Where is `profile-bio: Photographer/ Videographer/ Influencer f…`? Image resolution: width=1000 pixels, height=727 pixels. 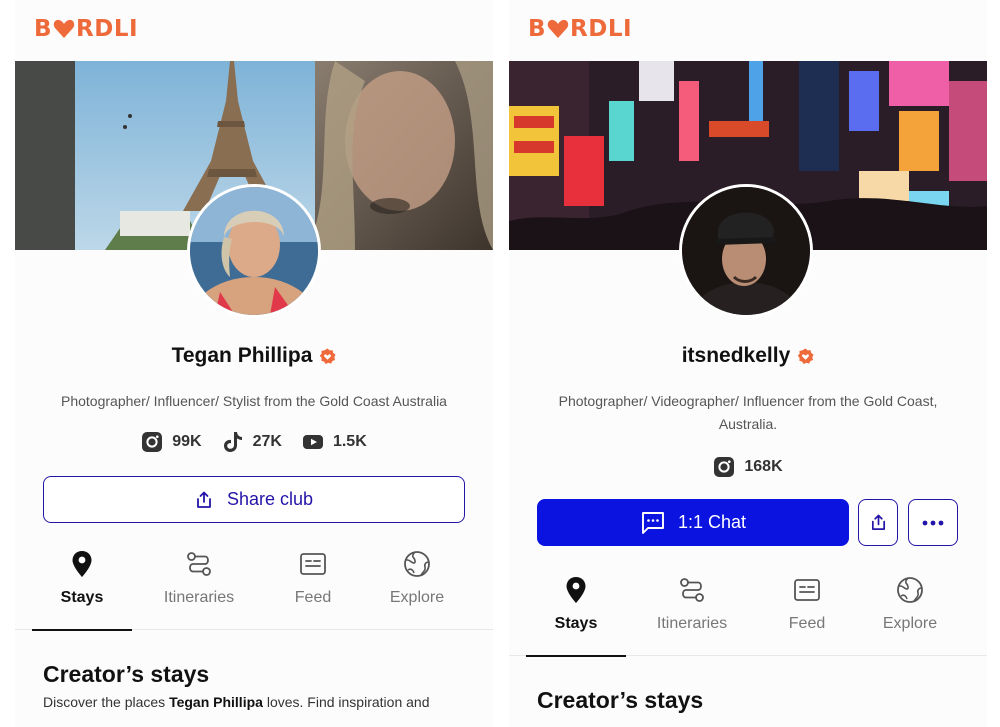 profile-bio: Photographer/ Videographer/ Influencer f… is located at coordinates (748, 412).